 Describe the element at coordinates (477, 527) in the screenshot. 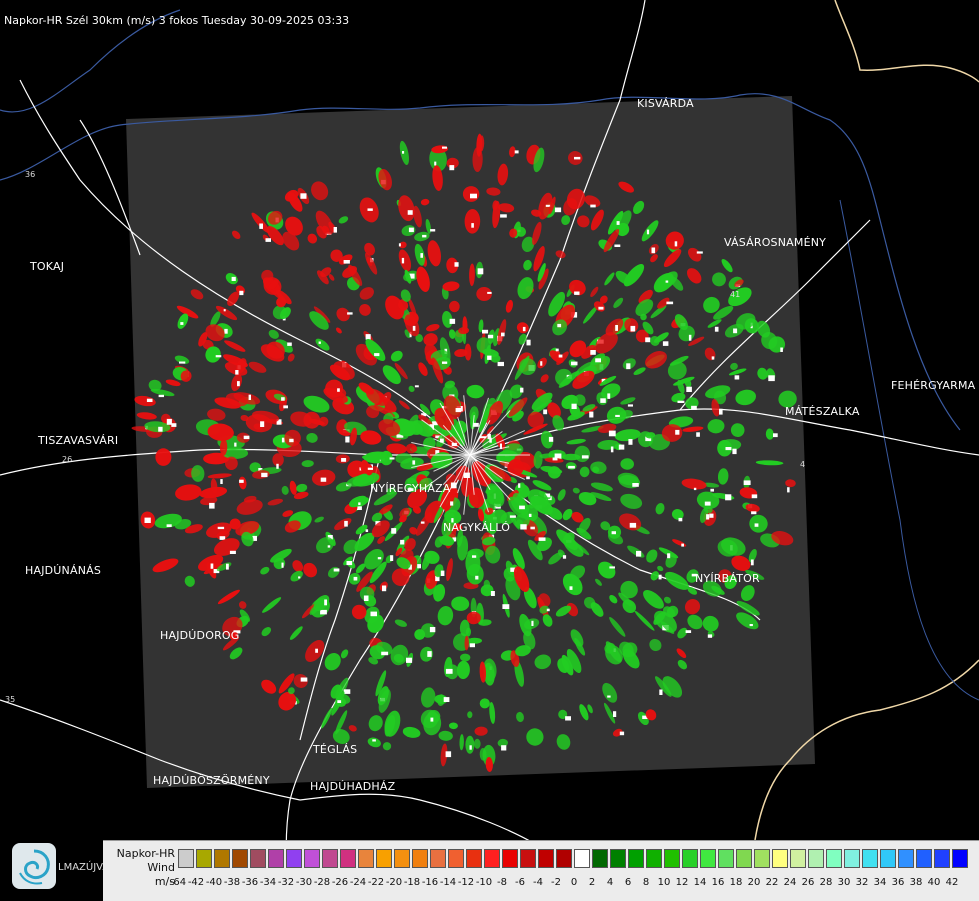

I see `city-label-nagykallo: NAGYKÁLLÓ` at that location.